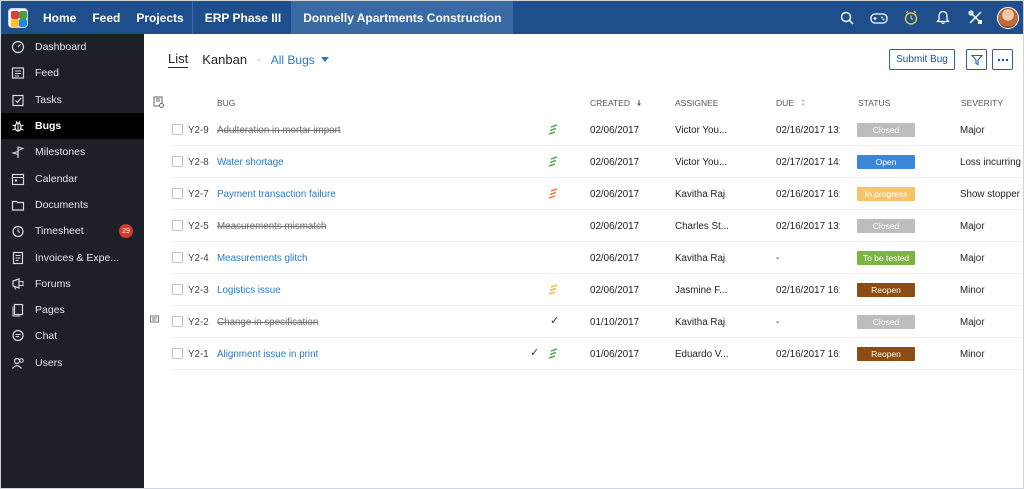 The width and height of the screenshot is (1024, 489). I want to click on bug-filter-dropdown: All Bugs, so click(300, 60).